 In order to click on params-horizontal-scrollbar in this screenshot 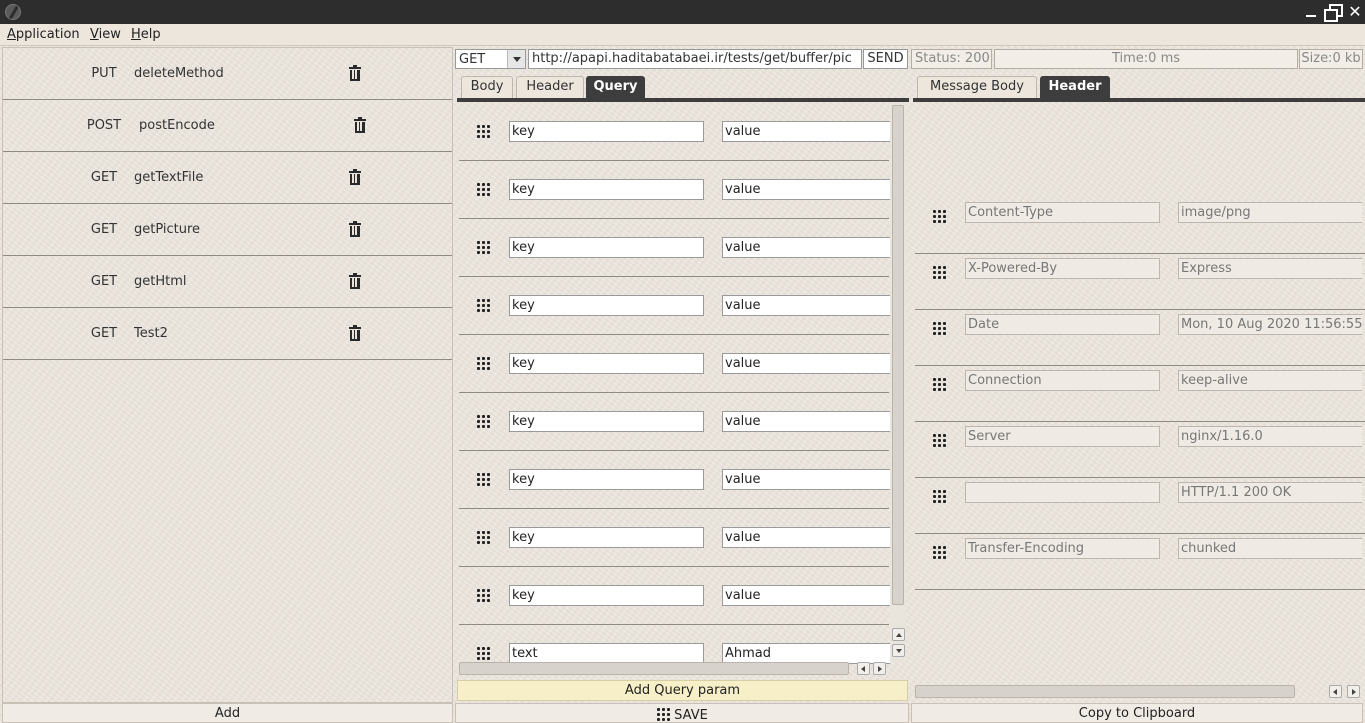, I will do `click(675, 669)`.